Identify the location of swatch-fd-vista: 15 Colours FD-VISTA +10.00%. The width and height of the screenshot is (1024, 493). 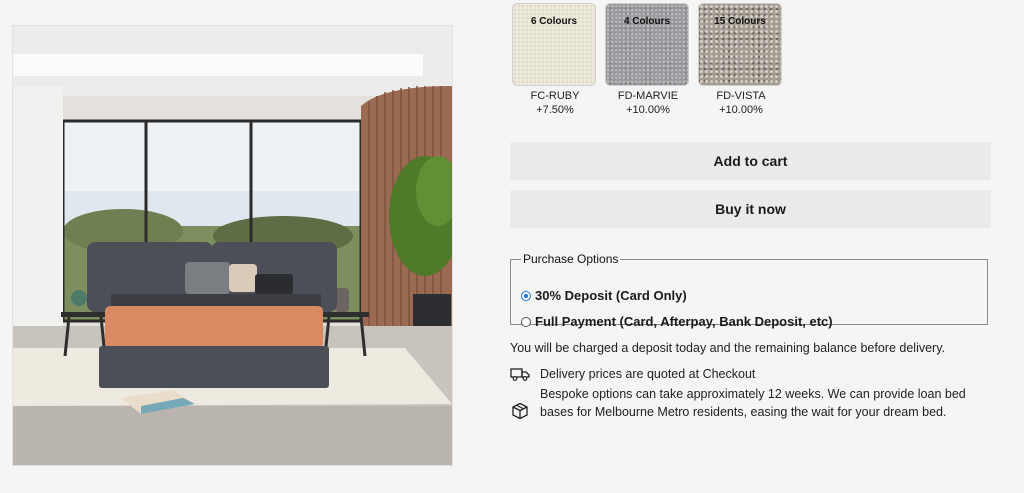
(741, 60).